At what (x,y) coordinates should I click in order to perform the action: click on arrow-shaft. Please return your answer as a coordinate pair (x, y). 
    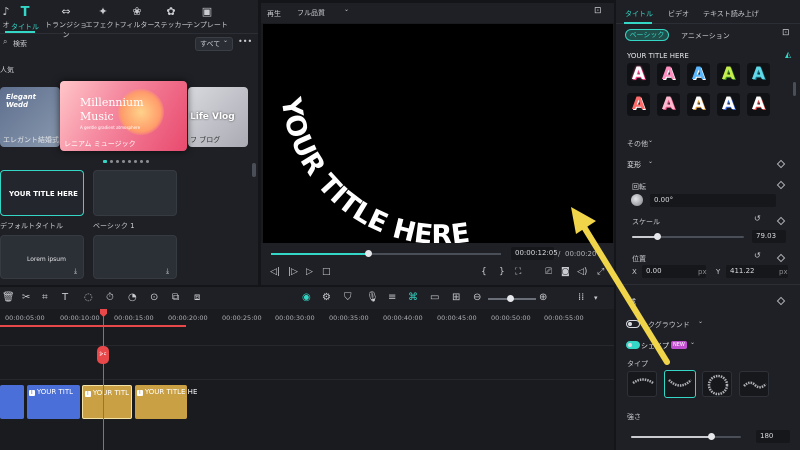
    Looking at the image, I should click on (625, 294).